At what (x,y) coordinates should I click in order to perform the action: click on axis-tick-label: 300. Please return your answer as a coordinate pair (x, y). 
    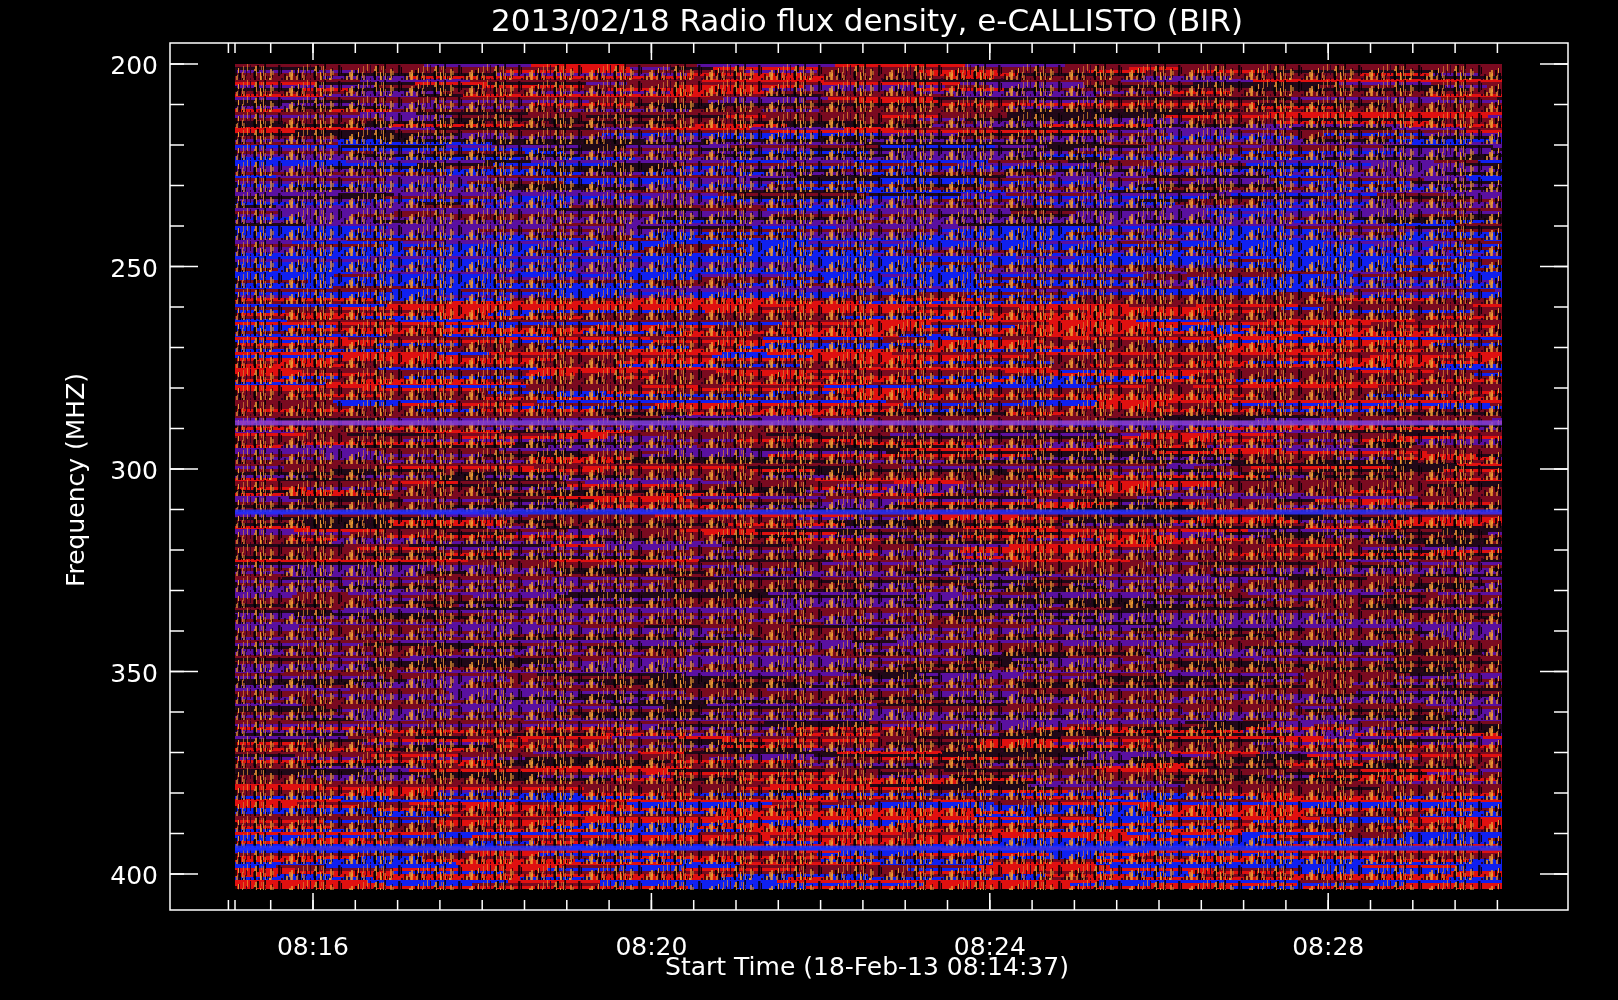
    Looking at the image, I should click on (134, 470).